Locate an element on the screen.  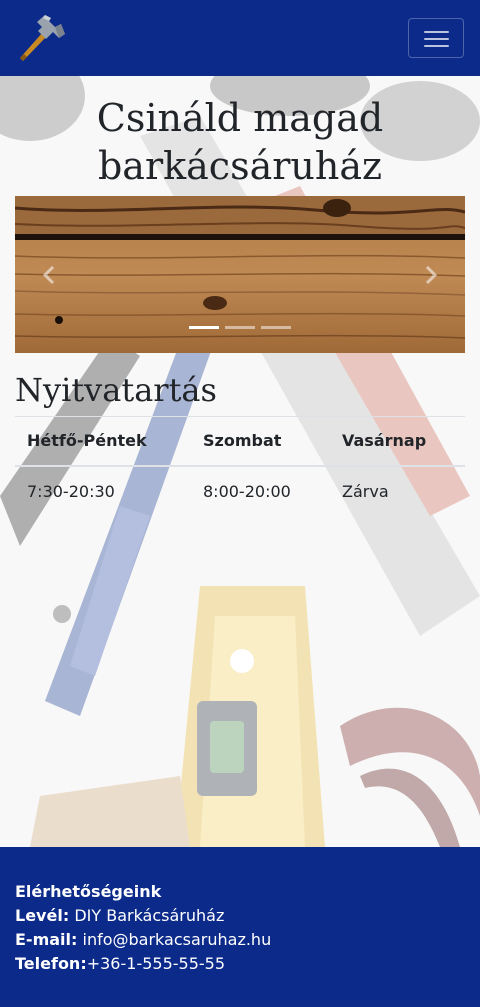
carousel-indicators is located at coordinates (240, 327).